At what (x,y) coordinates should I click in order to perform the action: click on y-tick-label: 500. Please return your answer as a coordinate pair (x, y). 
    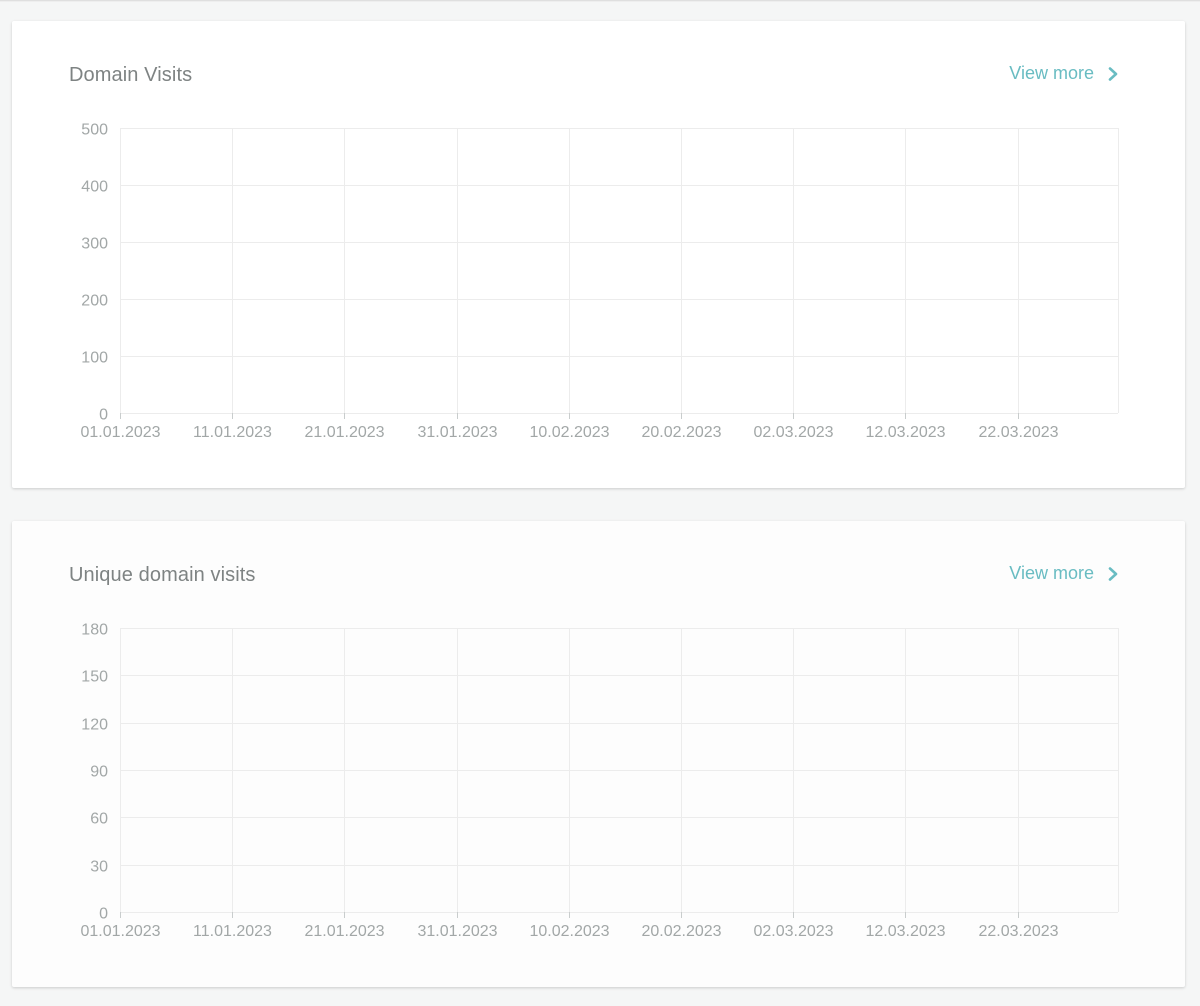
    Looking at the image, I should click on (94, 130).